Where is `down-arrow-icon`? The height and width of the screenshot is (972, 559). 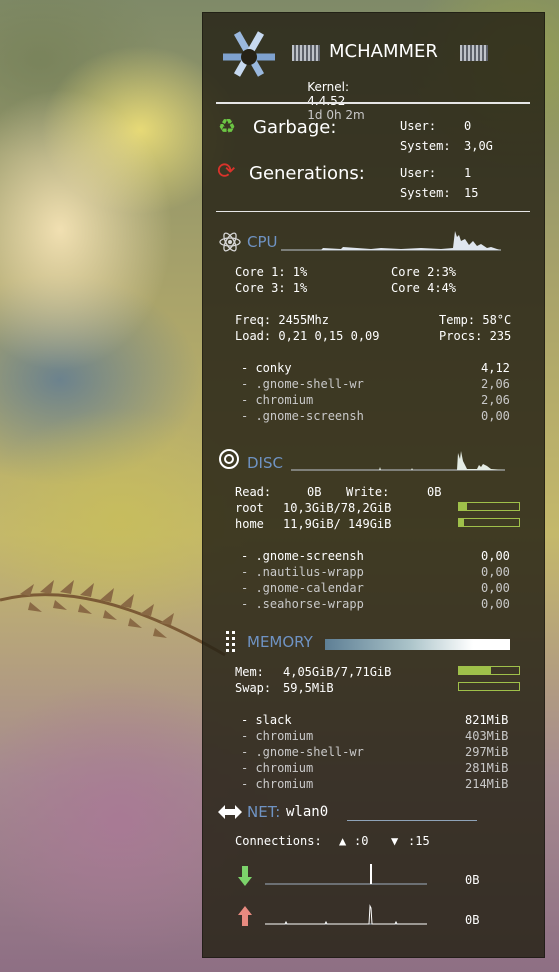 down-arrow-icon is located at coordinates (245, 876).